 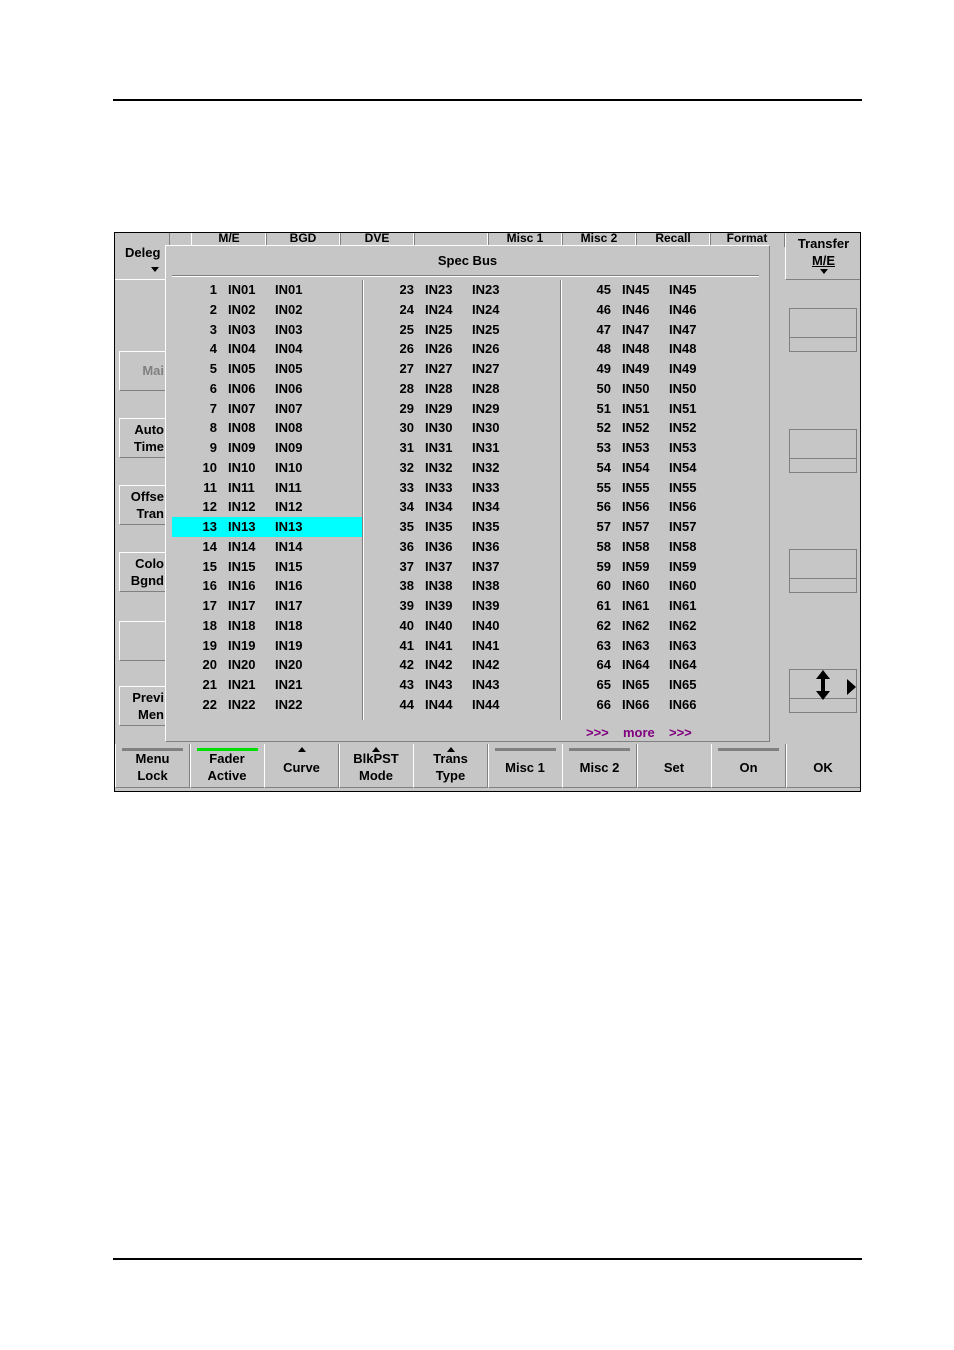 I want to click on source-row: 55 IN55 IN55, so click(x=662, y=488).